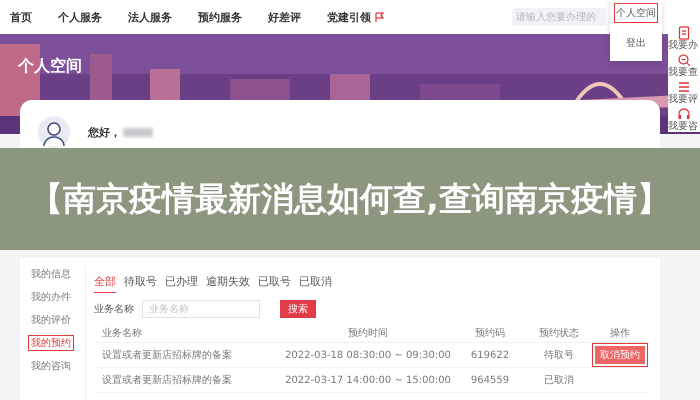 The height and width of the screenshot is (400, 700). Describe the element at coordinates (54, 132) in the screenshot. I see `avatar-icon` at that location.